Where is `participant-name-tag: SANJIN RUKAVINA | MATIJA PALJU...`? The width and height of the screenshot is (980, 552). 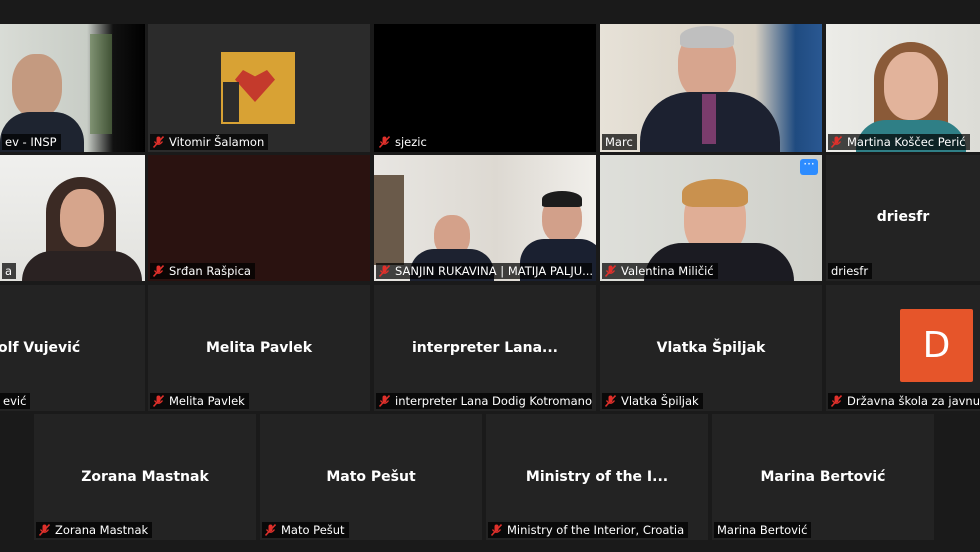 participant-name-tag: SANJIN RUKAVINA | MATIJA PALJU... is located at coordinates (484, 271).